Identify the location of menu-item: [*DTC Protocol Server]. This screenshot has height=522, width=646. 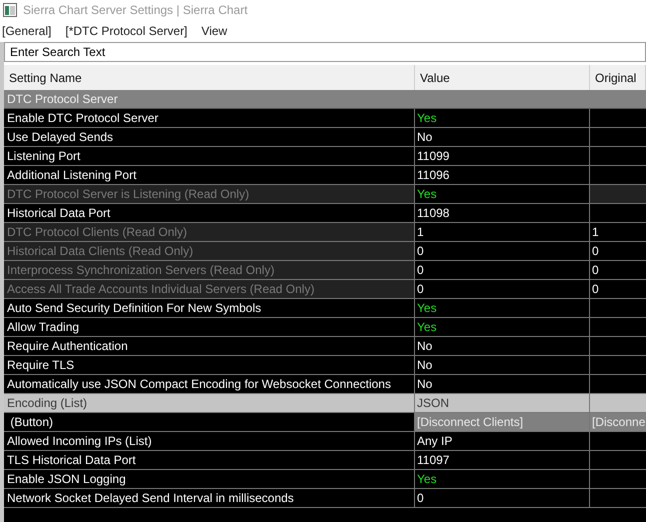
(126, 31).